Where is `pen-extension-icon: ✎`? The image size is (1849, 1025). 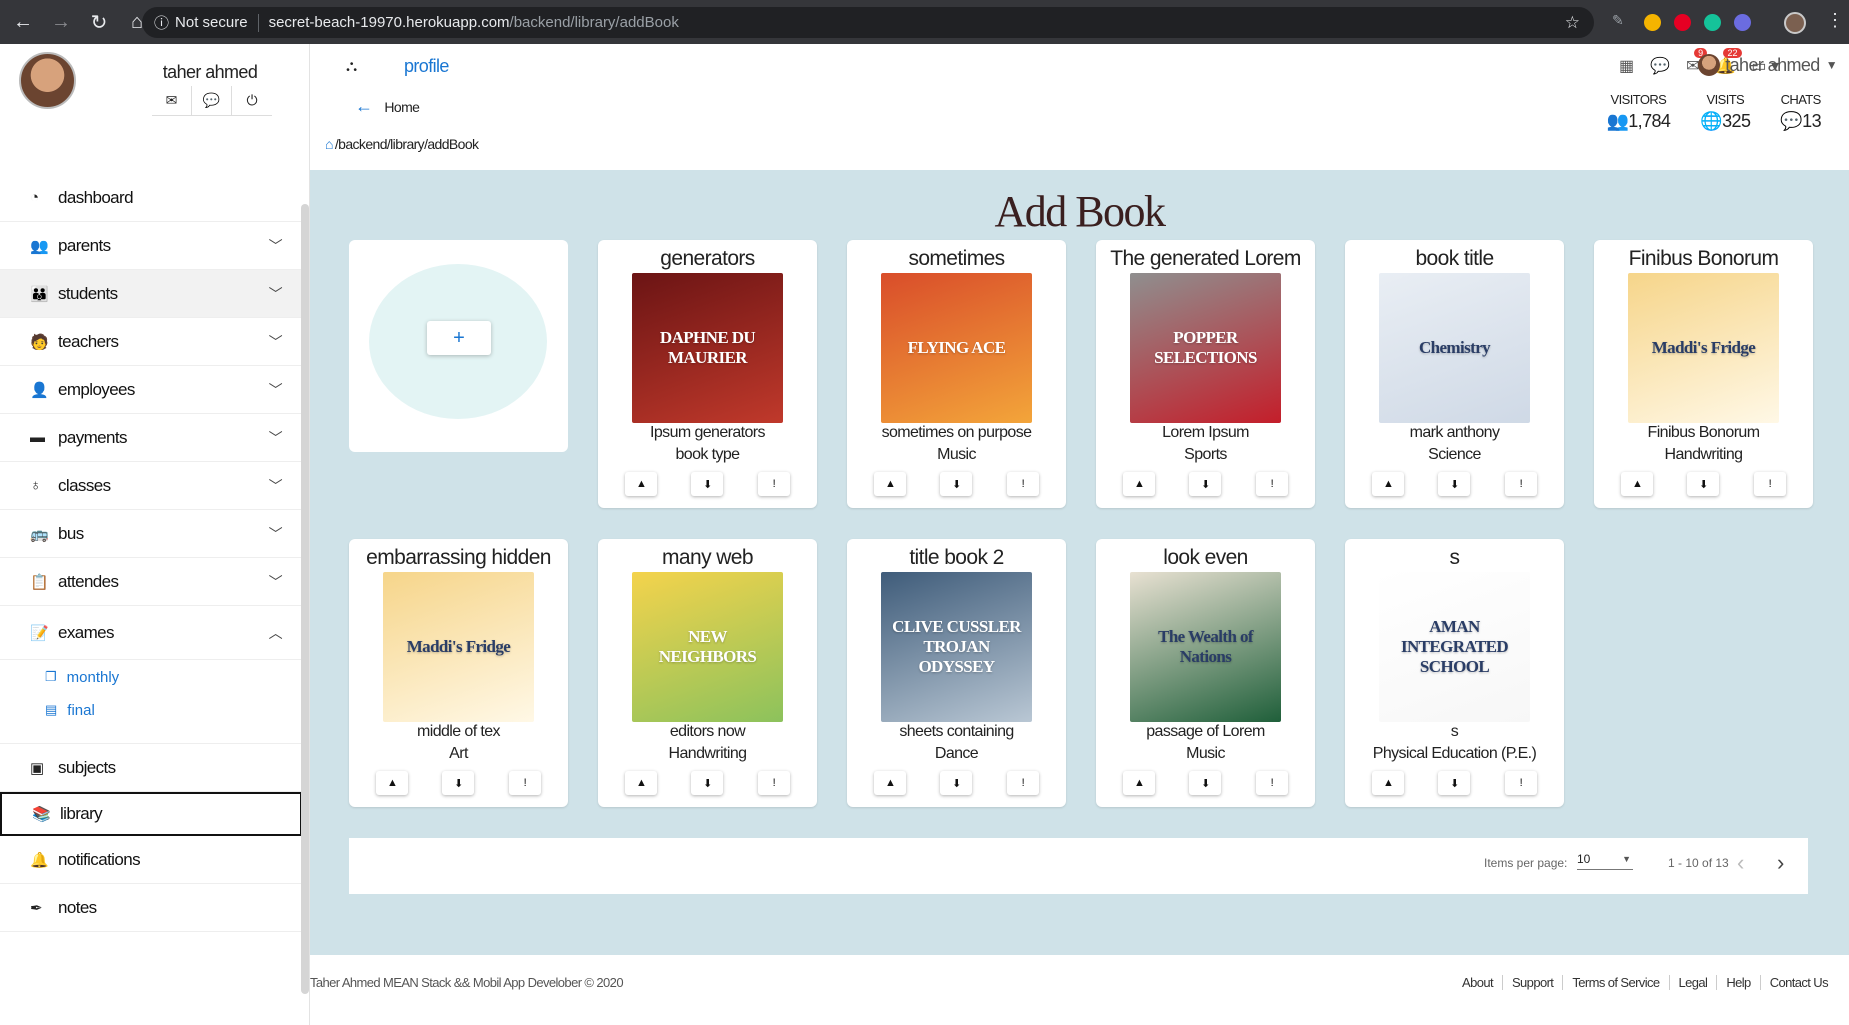
pen-extension-icon: ✎ is located at coordinates (1618, 20).